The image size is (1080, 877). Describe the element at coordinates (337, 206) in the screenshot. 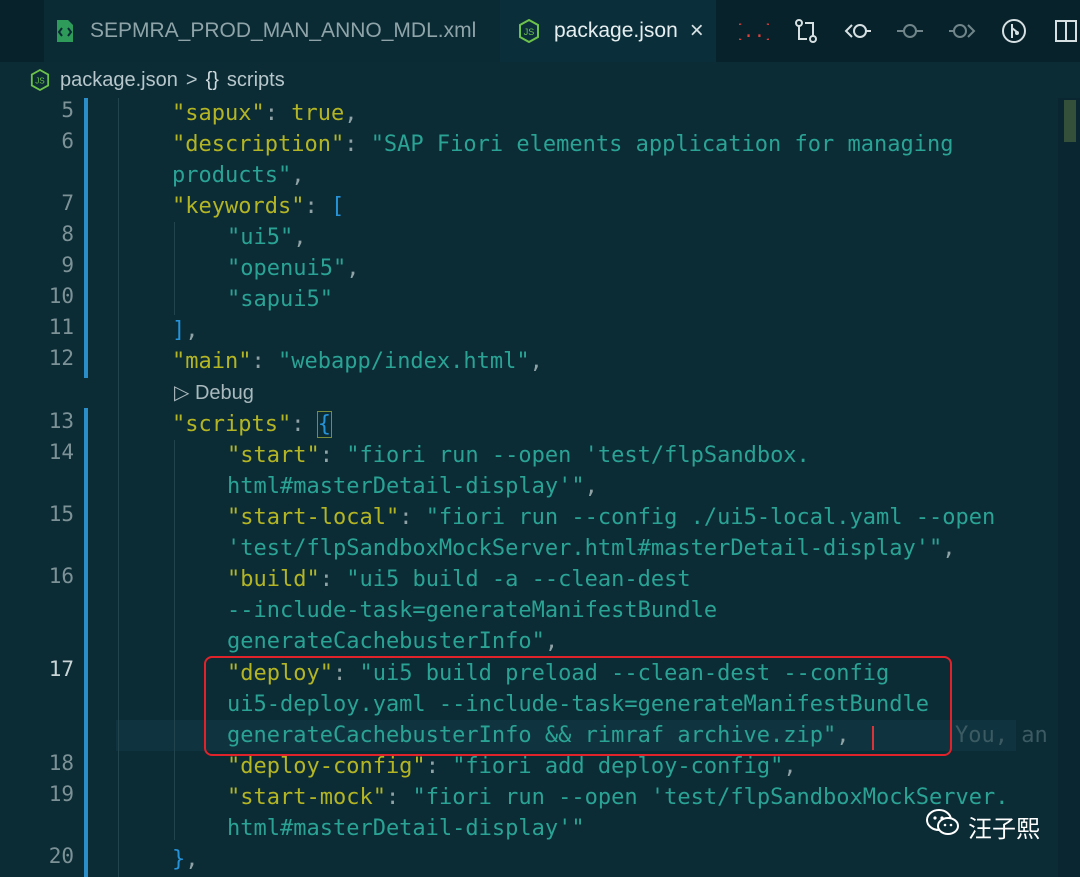

I see `bracket: [` at that location.